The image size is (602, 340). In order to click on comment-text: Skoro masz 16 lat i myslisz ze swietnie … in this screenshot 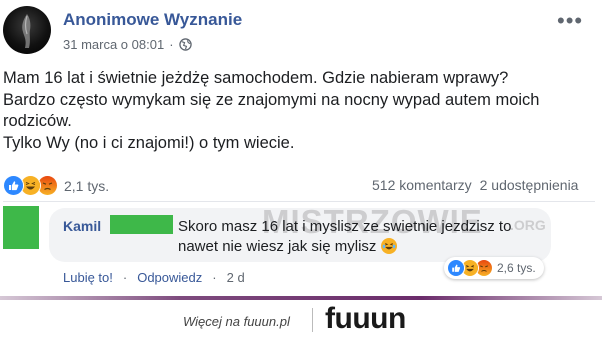, I will do `click(360, 237)`.